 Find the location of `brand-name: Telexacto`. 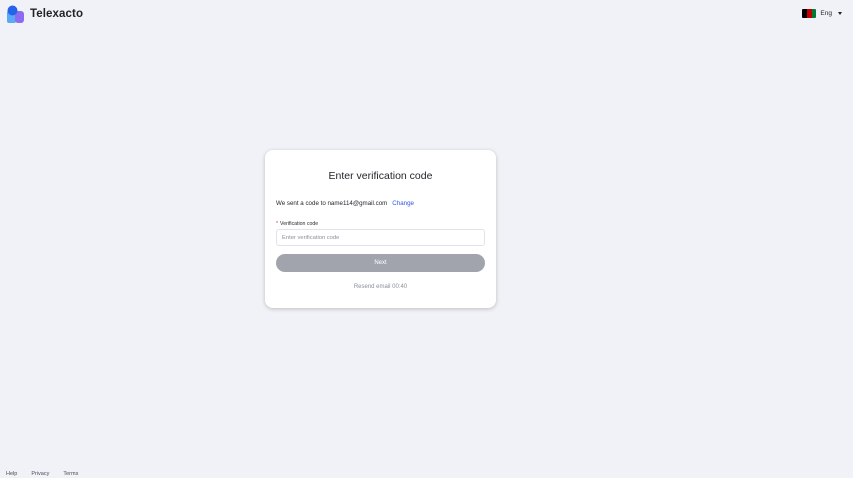

brand-name: Telexacto is located at coordinates (57, 14).